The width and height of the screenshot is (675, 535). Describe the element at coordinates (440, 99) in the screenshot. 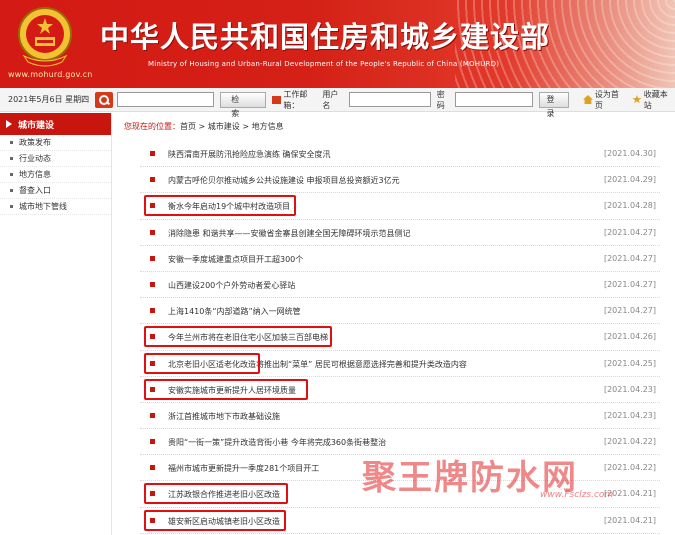

I see `password-label: 密码` at that location.